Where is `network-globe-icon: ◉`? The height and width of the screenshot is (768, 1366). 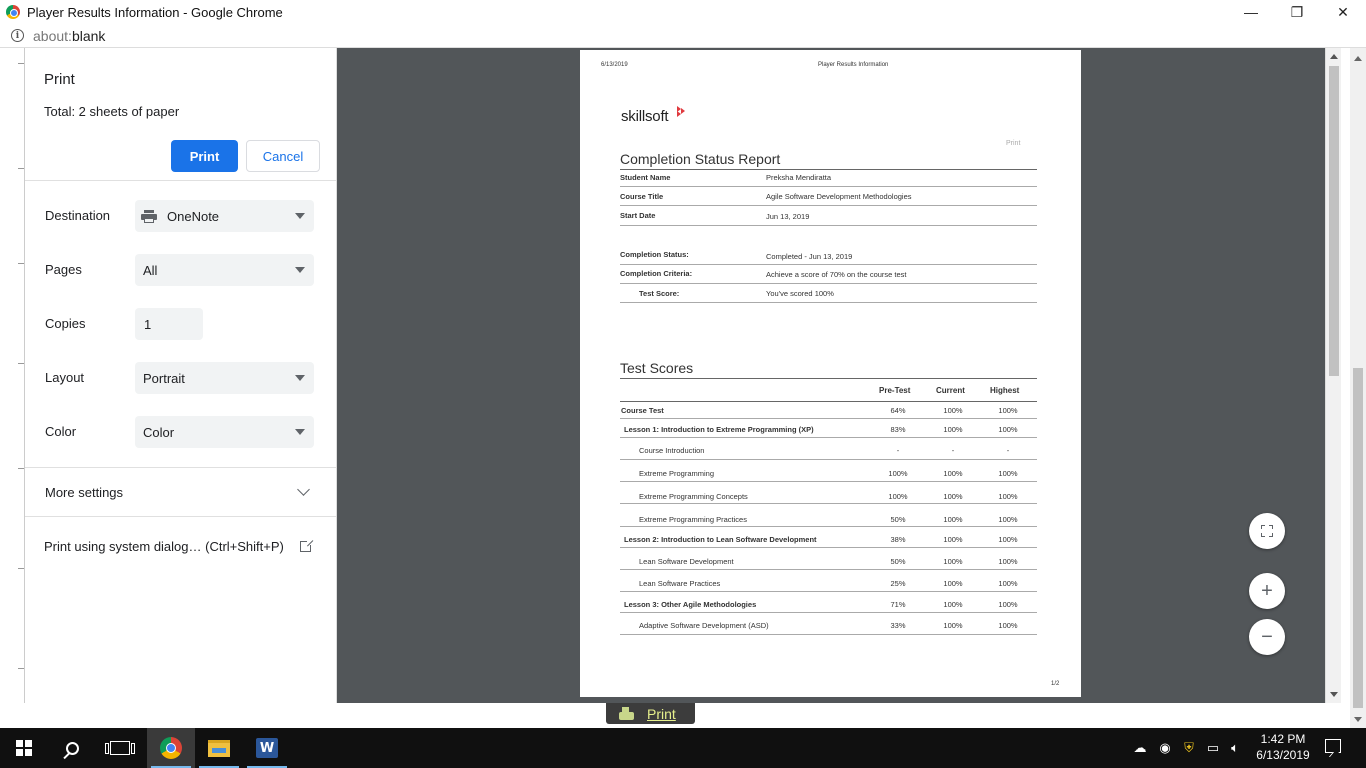 network-globe-icon: ◉ is located at coordinates (1165, 748).